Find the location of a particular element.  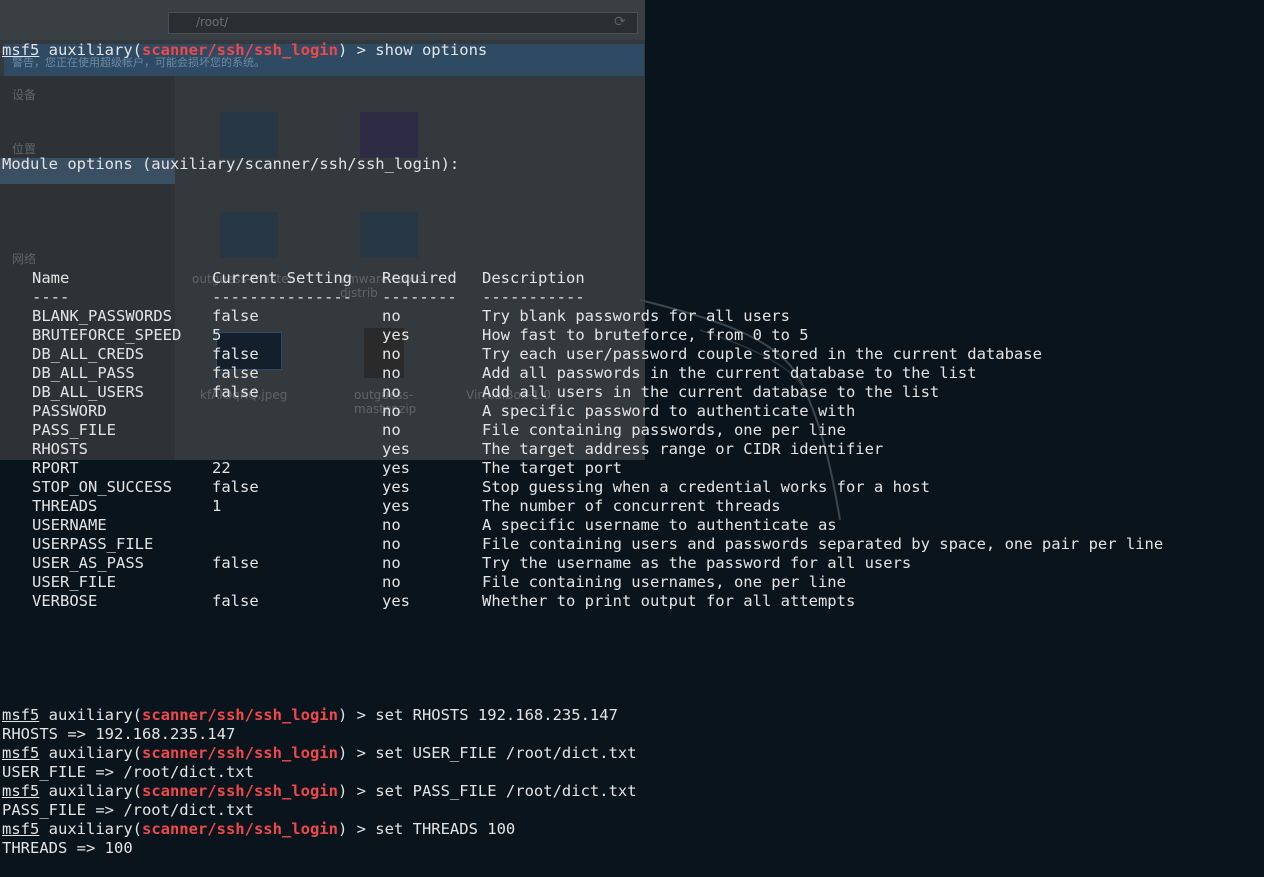

option-description: The number of concurrent threads is located at coordinates (631, 506).